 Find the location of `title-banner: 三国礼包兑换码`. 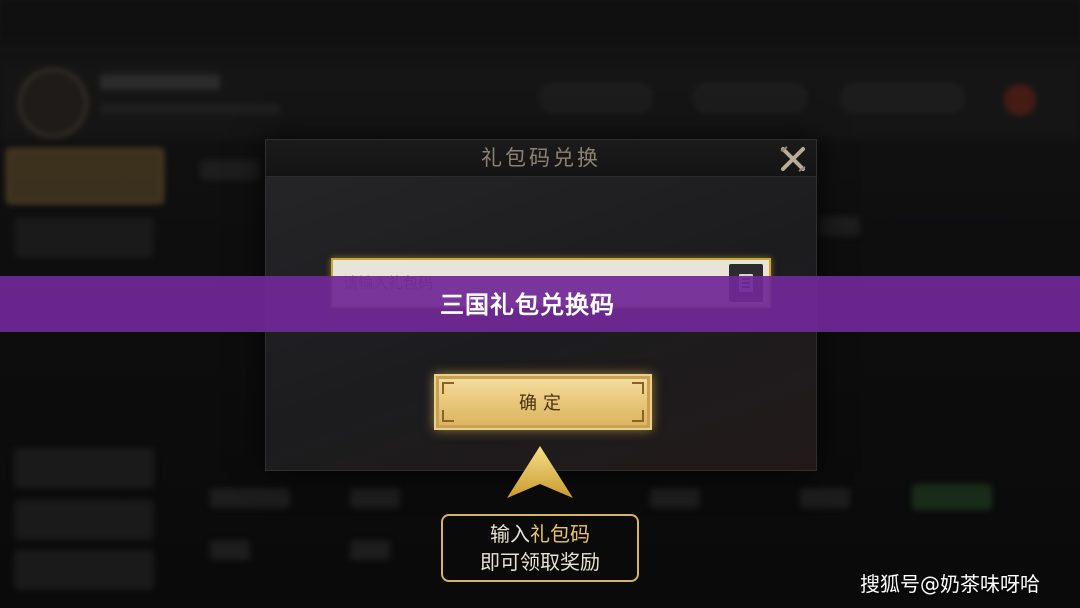

title-banner: 三国礼包兑换码 is located at coordinates (540, 304).